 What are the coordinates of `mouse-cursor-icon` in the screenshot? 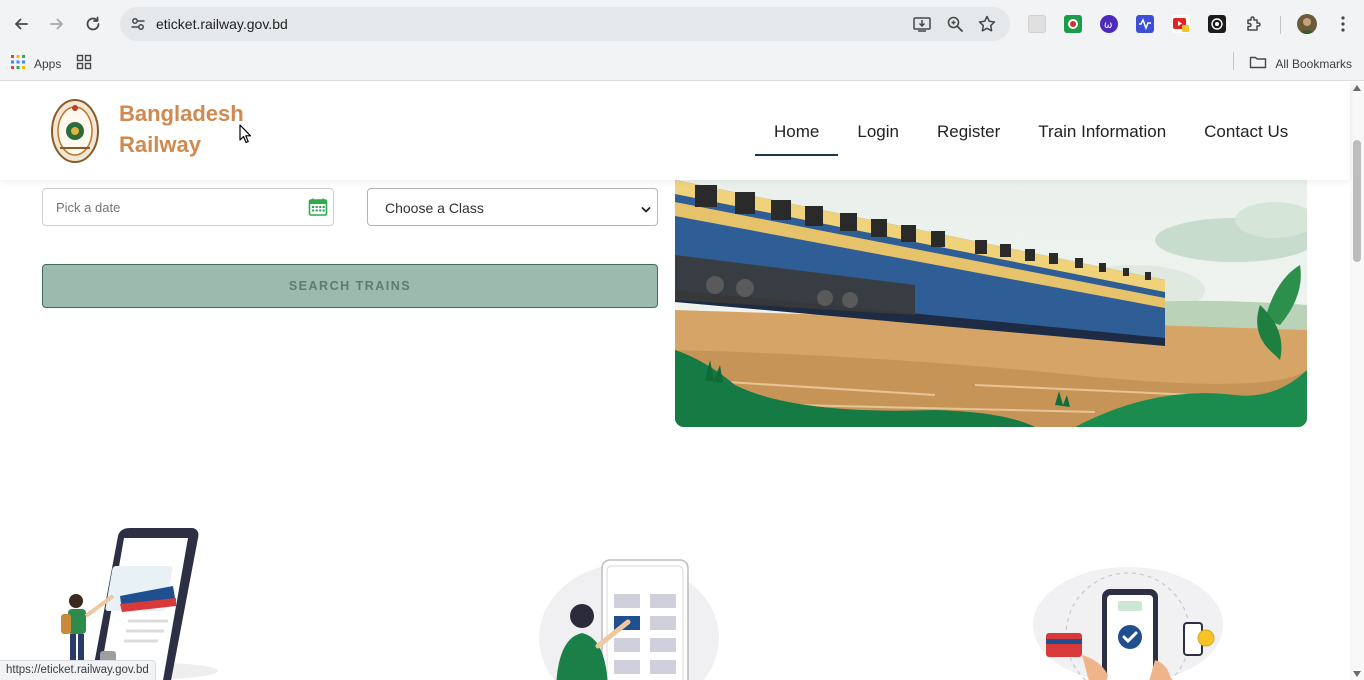 It's located at (246, 134).